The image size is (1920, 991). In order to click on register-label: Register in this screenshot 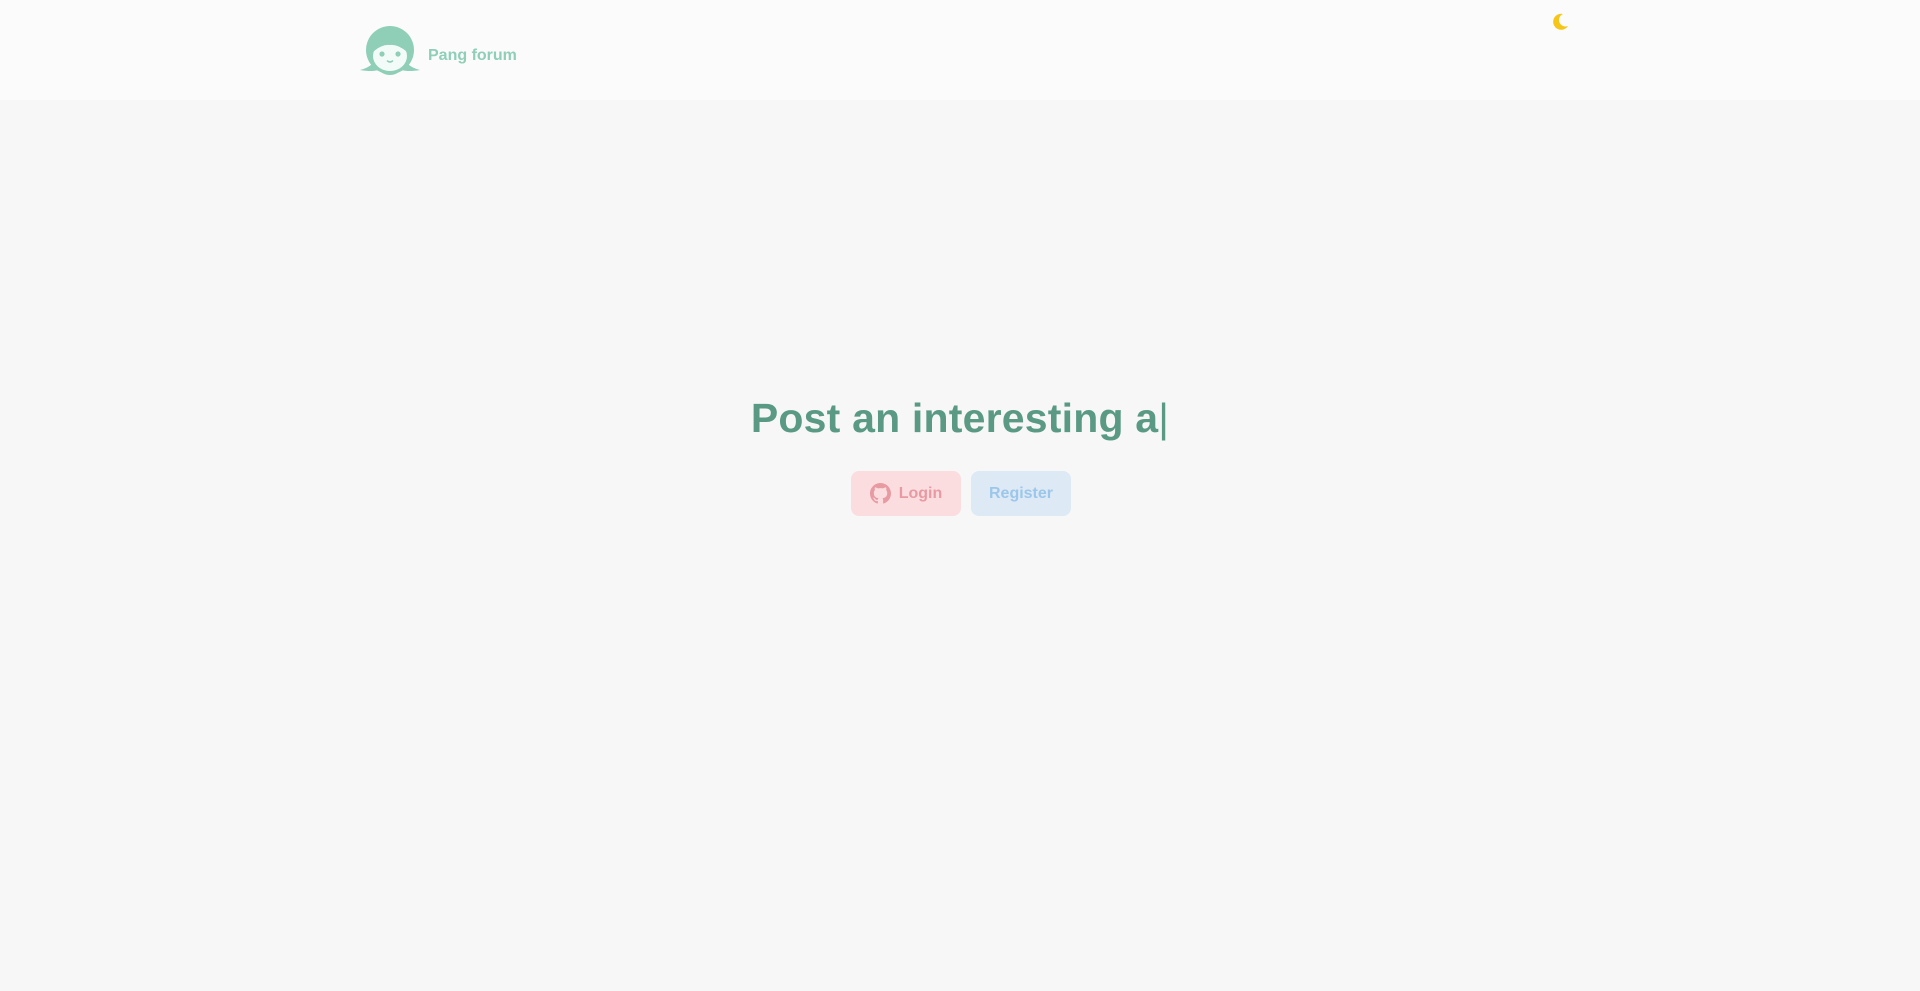, I will do `click(1021, 493)`.